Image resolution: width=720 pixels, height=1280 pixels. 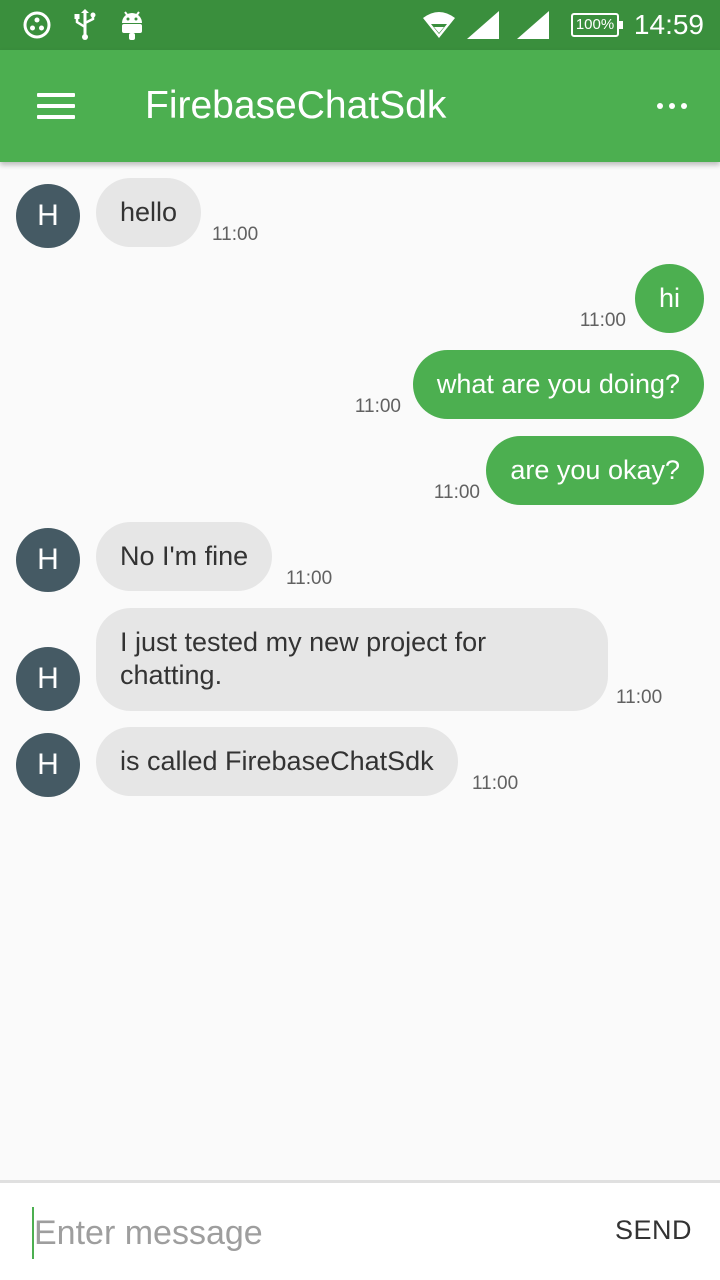 What do you see at coordinates (558, 384) in the screenshot?
I see `outgoing-message-bubble: what are you doing?` at bounding box center [558, 384].